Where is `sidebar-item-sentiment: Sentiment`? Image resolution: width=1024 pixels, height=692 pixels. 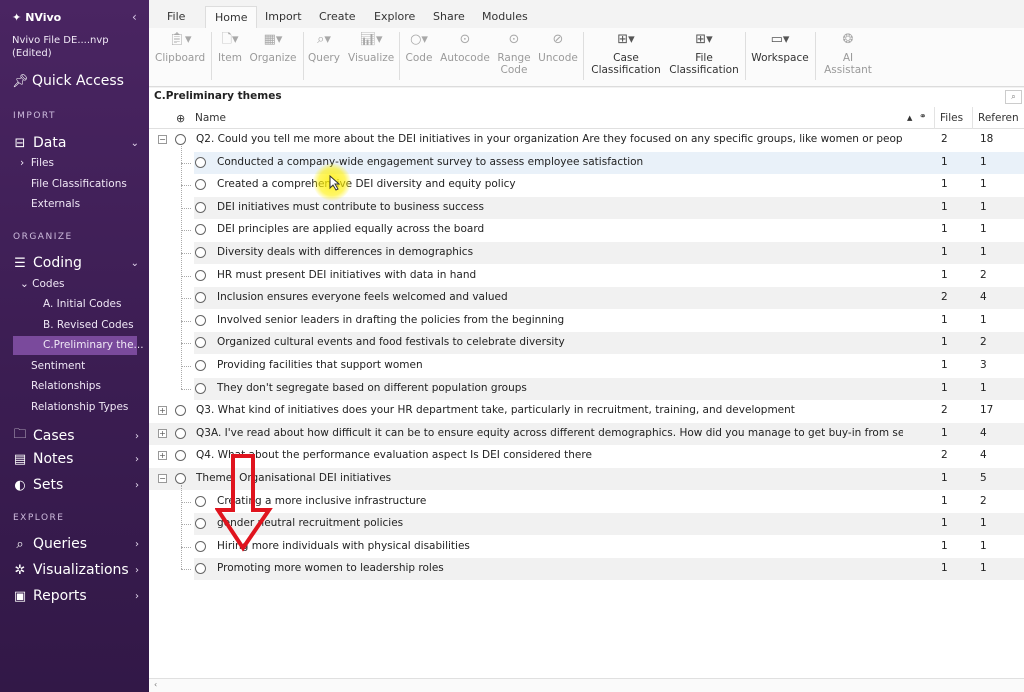 sidebar-item-sentiment: Sentiment is located at coordinates (58, 366).